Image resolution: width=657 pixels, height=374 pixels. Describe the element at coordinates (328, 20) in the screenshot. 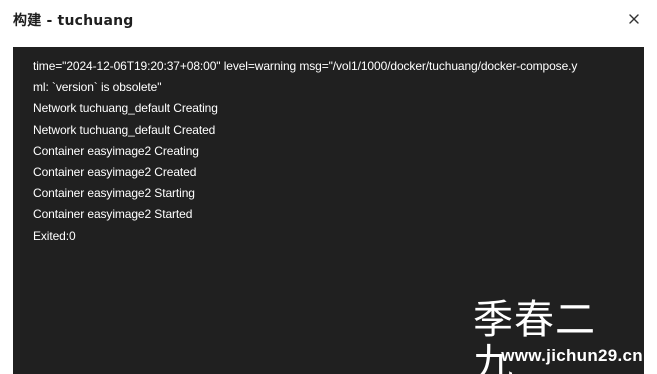

I see `dialog-header: 构建 - tuchuang` at that location.